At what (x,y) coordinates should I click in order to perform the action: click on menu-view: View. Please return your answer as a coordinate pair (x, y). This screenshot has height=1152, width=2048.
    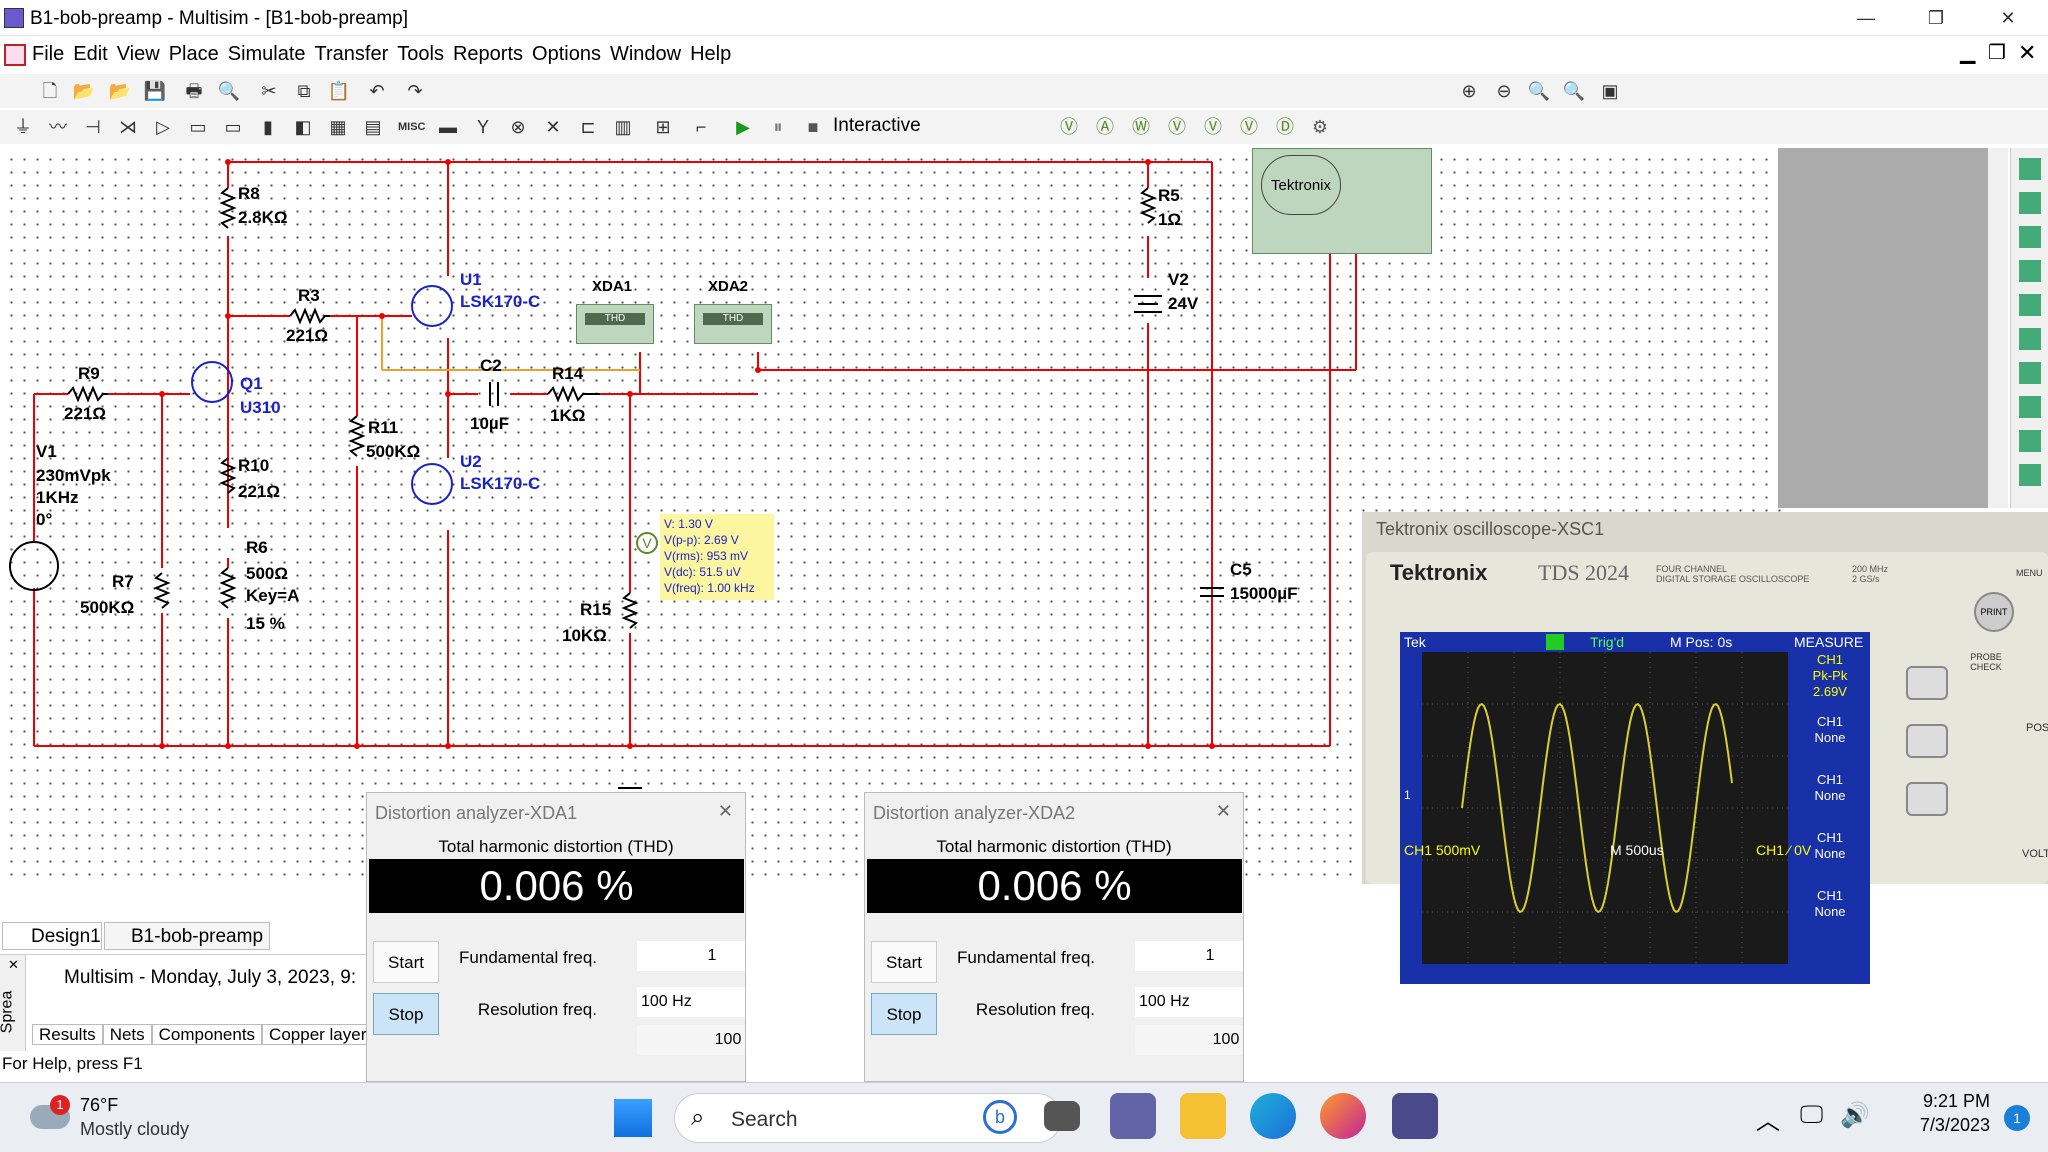
    Looking at the image, I should click on (138, 54).